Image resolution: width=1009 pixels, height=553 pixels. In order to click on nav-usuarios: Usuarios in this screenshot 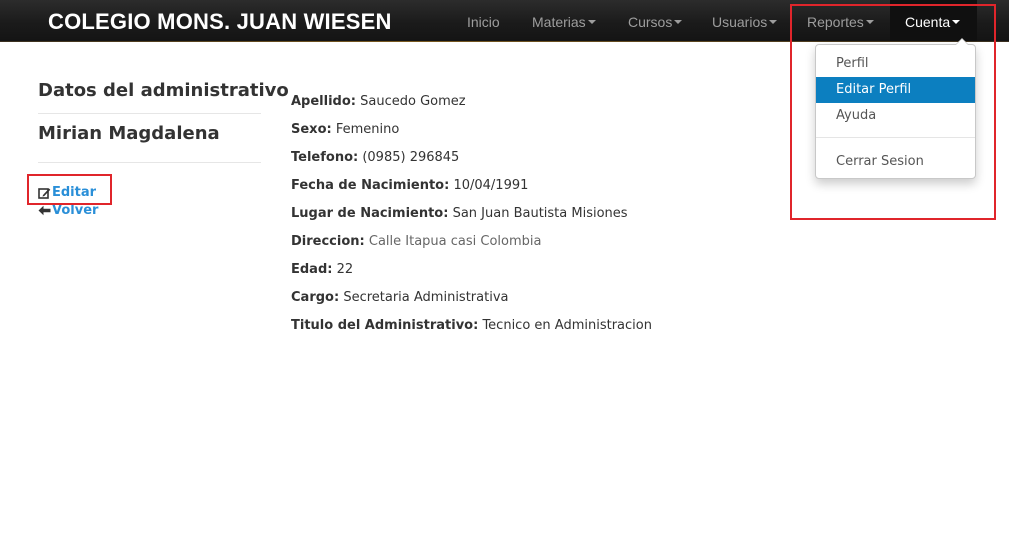, I will do `click(745, 21)`.